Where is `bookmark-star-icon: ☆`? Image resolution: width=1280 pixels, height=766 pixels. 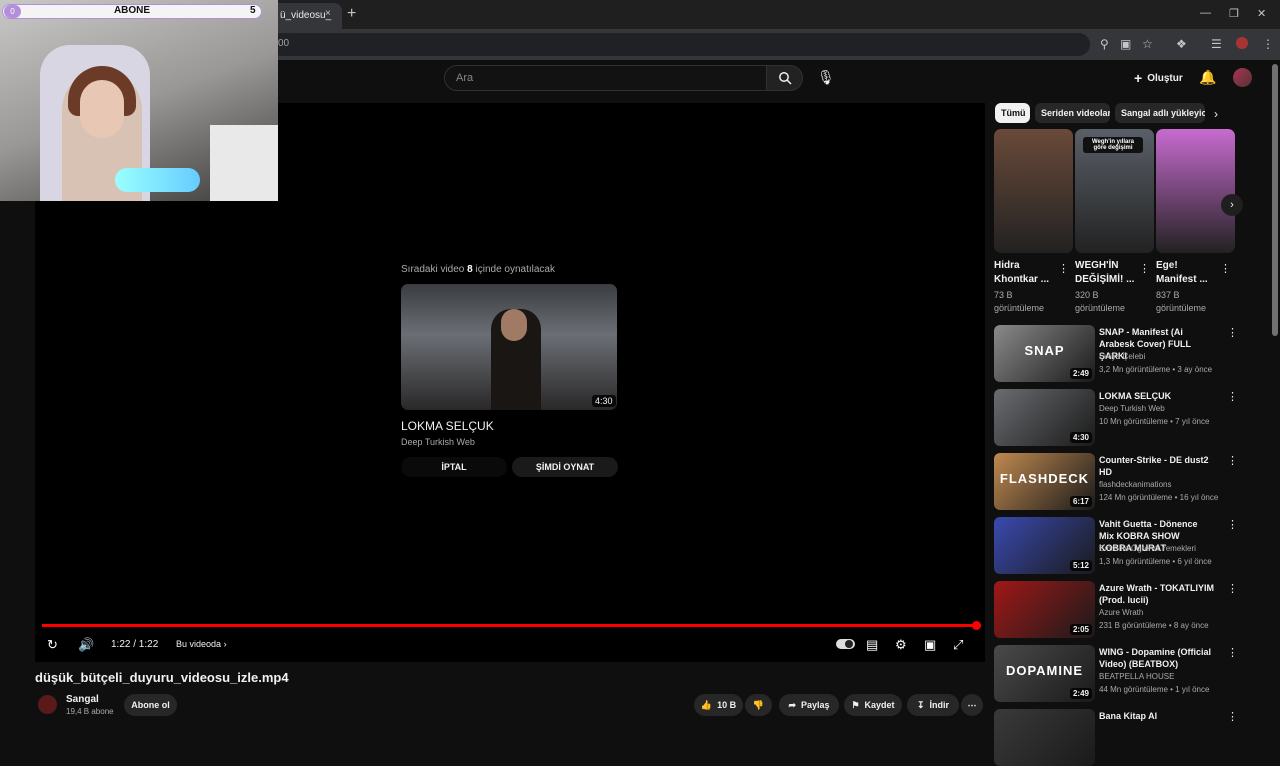
bookmark-star-icon: ☆ is located at coordinates (1147, 44).